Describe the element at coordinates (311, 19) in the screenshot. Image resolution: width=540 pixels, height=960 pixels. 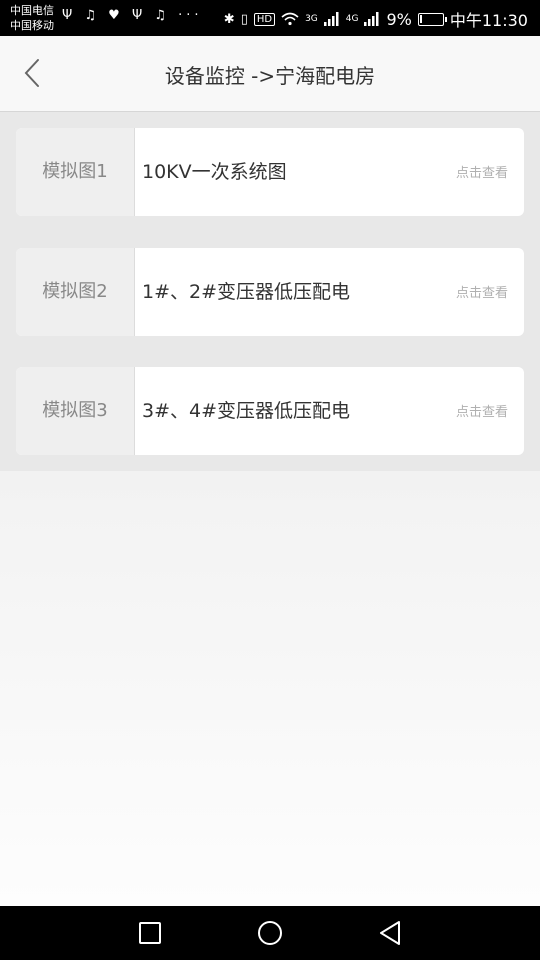
I see `network-3g-label: 3G` at that location.